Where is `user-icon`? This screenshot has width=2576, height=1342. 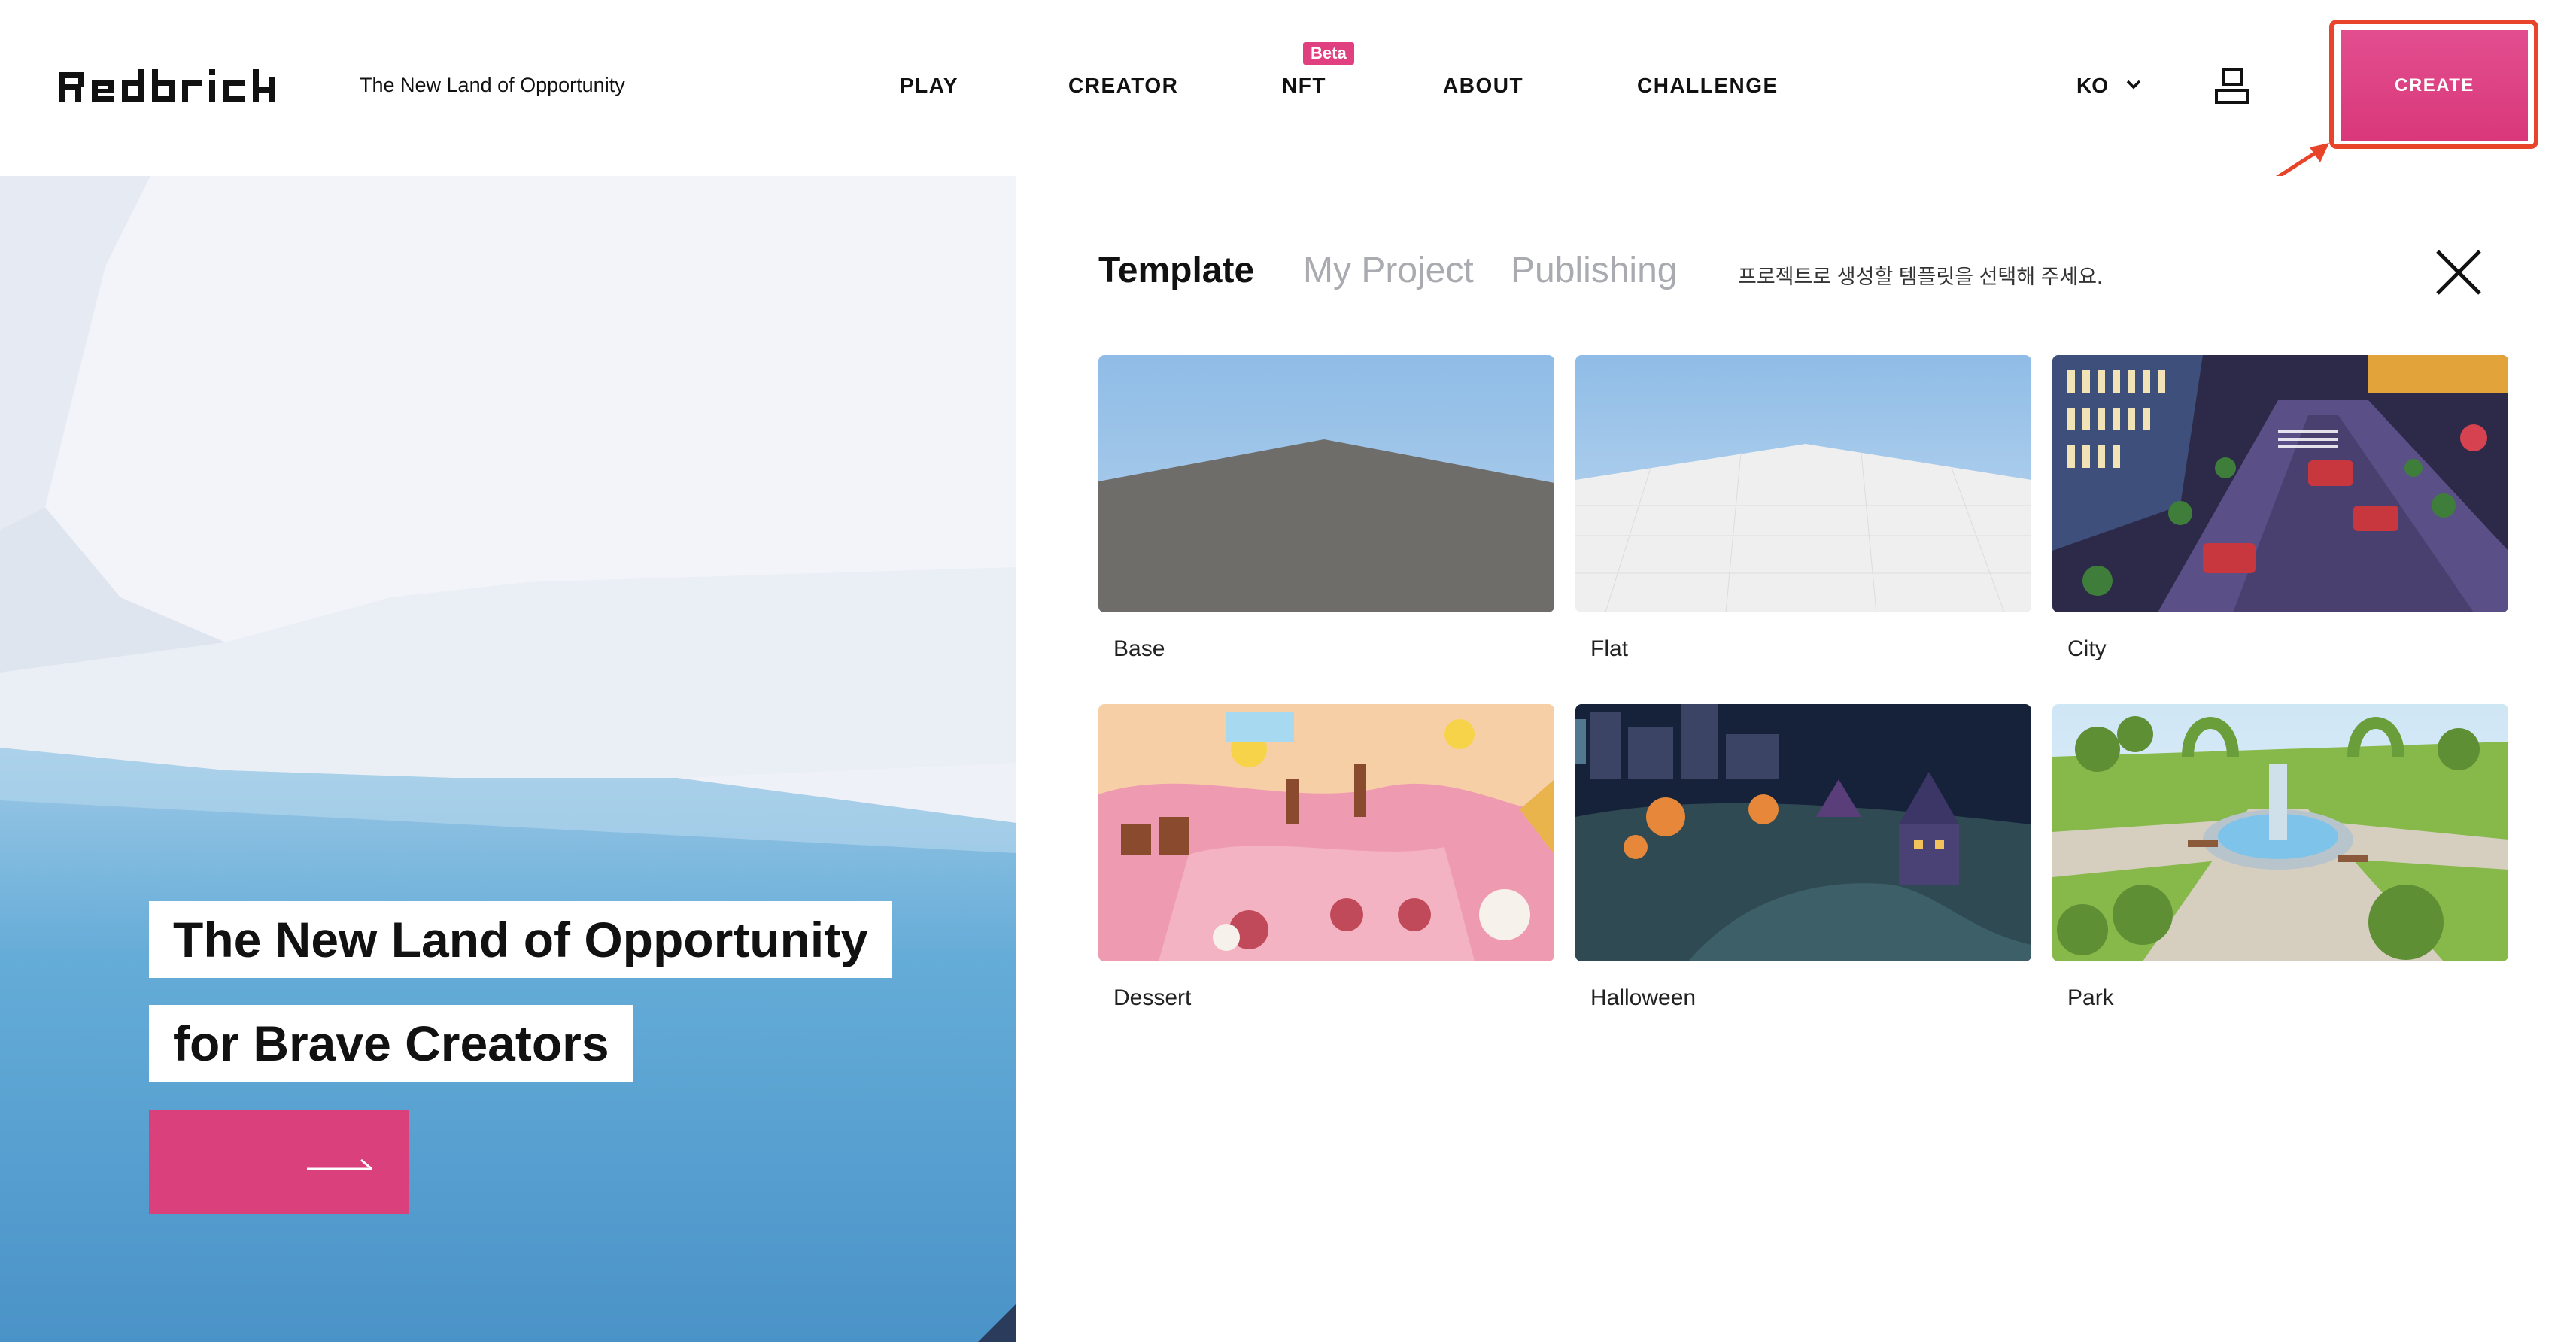 user-icon is located at coordinates (2232, 85).